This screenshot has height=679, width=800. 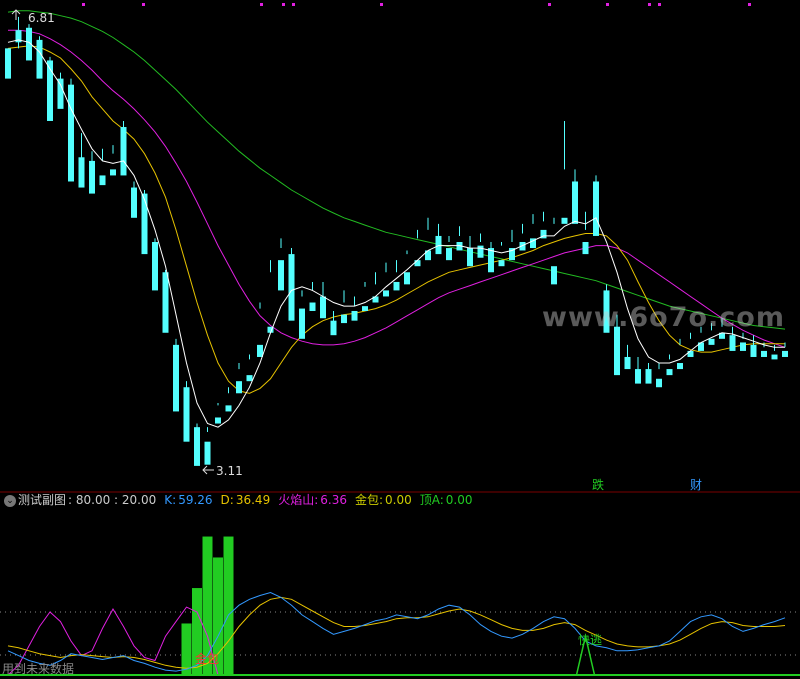 I want to click on k-label: K:, so click(x=170, y=500).